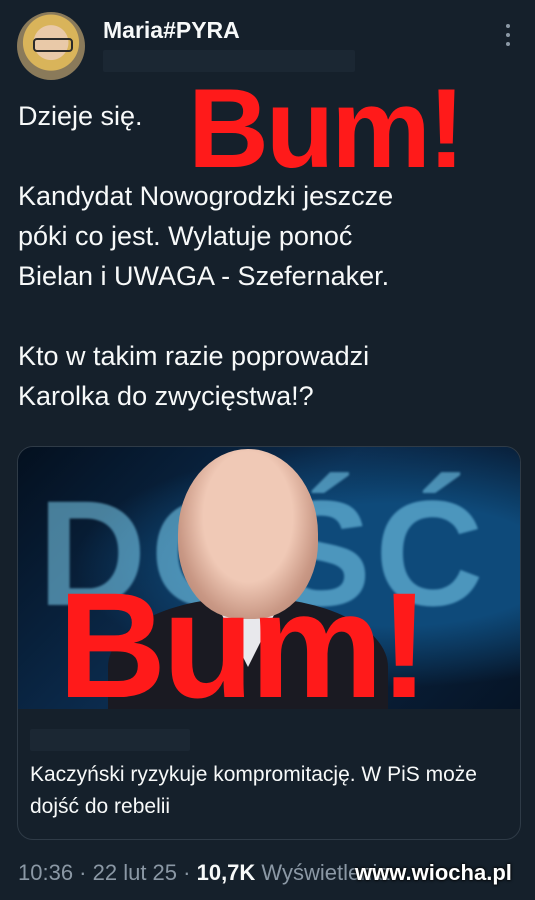 Image resolution: width=535 pixels, height=900 pixels. Describe the element at coordinates (185, 236) in the screenshot. I see `tweet-line: póki co jest. Wylatuje ponoć` at that location.